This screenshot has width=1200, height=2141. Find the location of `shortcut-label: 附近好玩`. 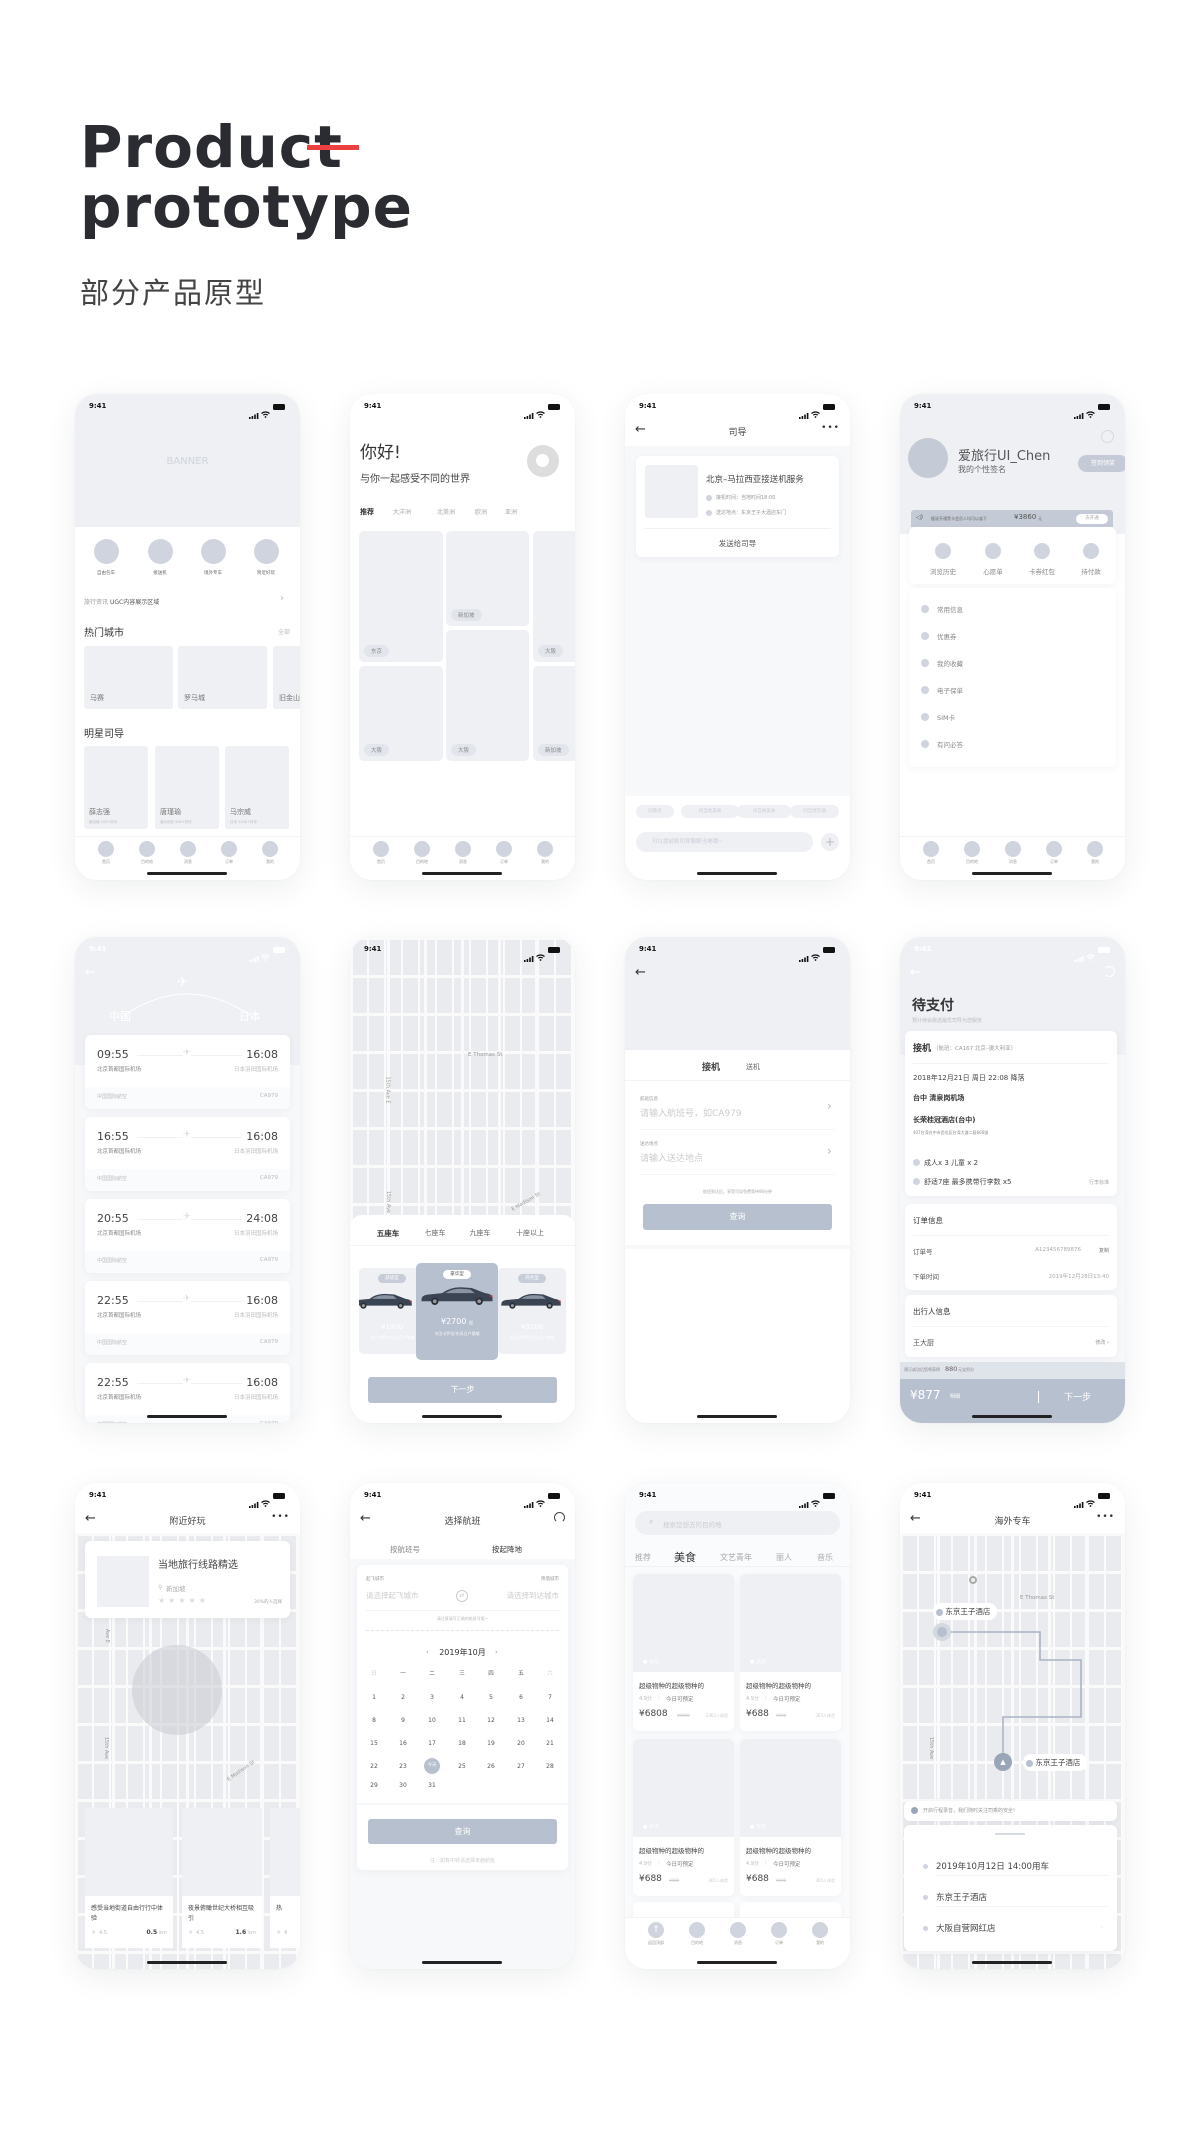

shortcut-label: 附近好玩 is located at coordinates (266, 573).